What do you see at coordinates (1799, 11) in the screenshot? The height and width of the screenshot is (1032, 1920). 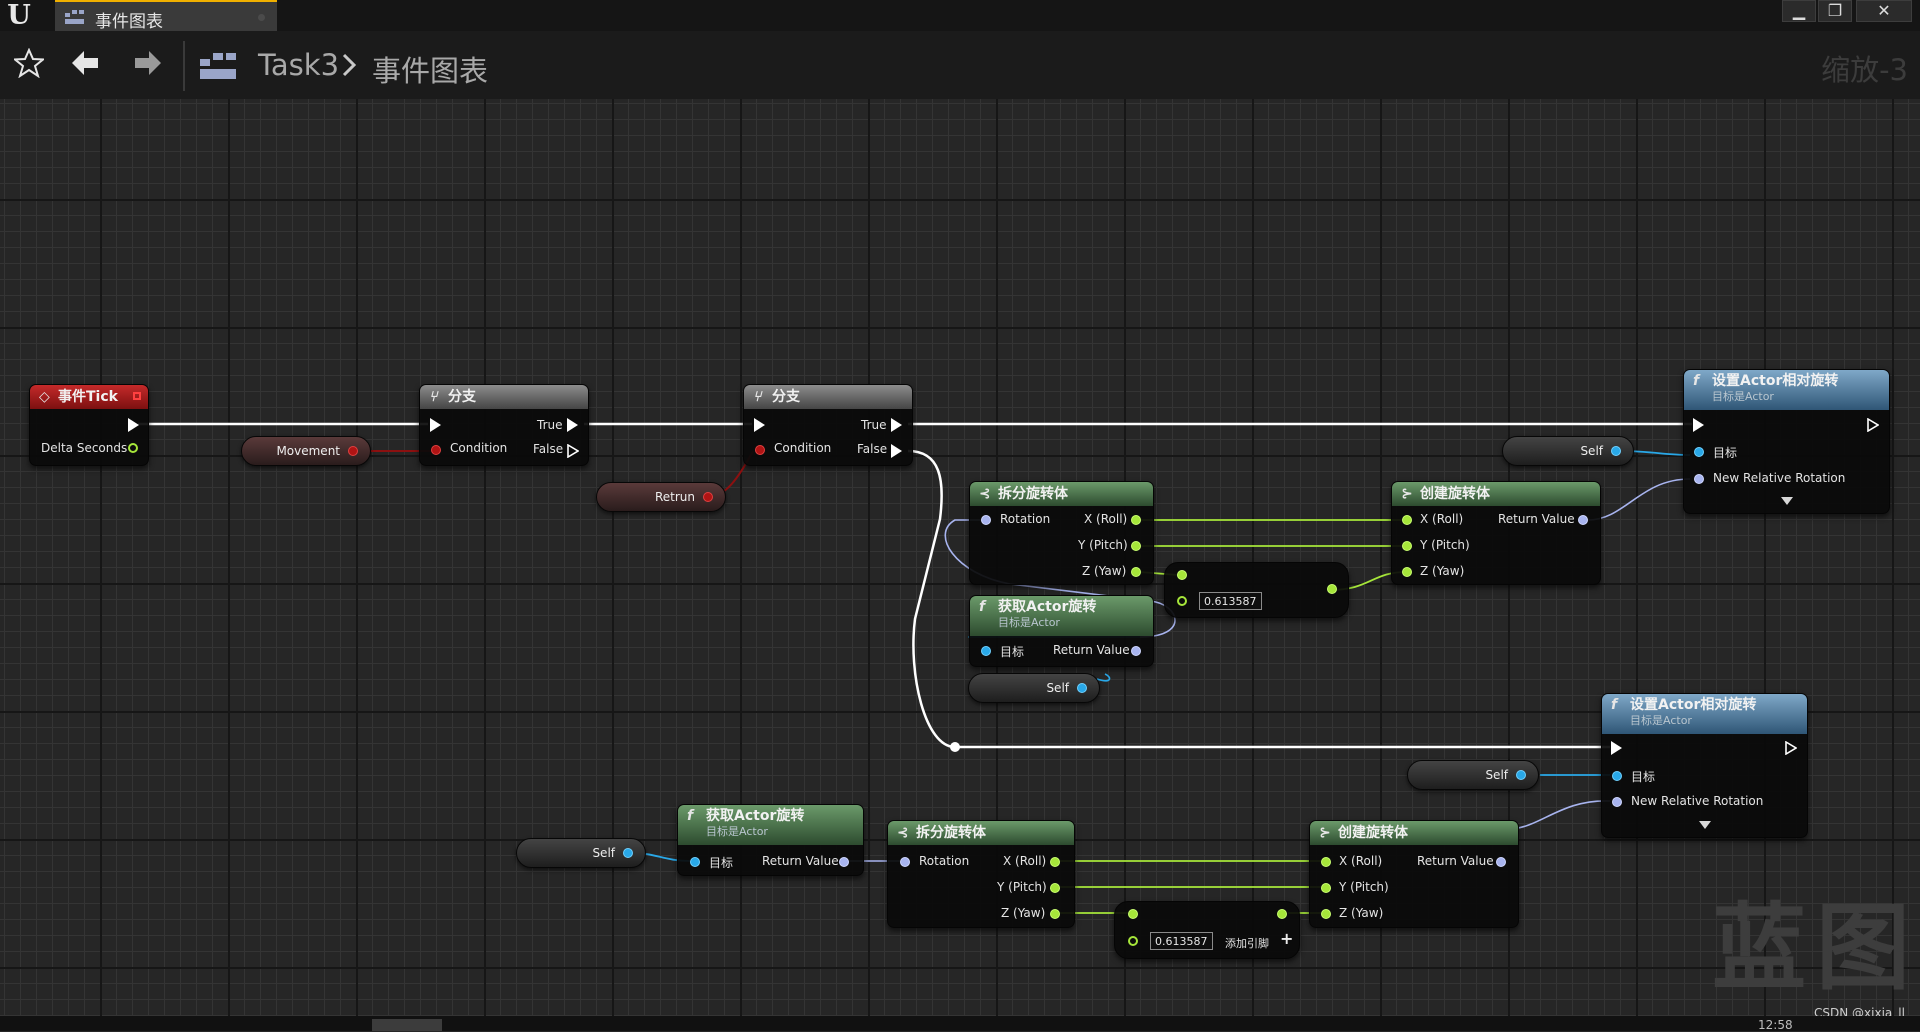 I see `minimize-button: ▁` at bounding box center [1799, 11].